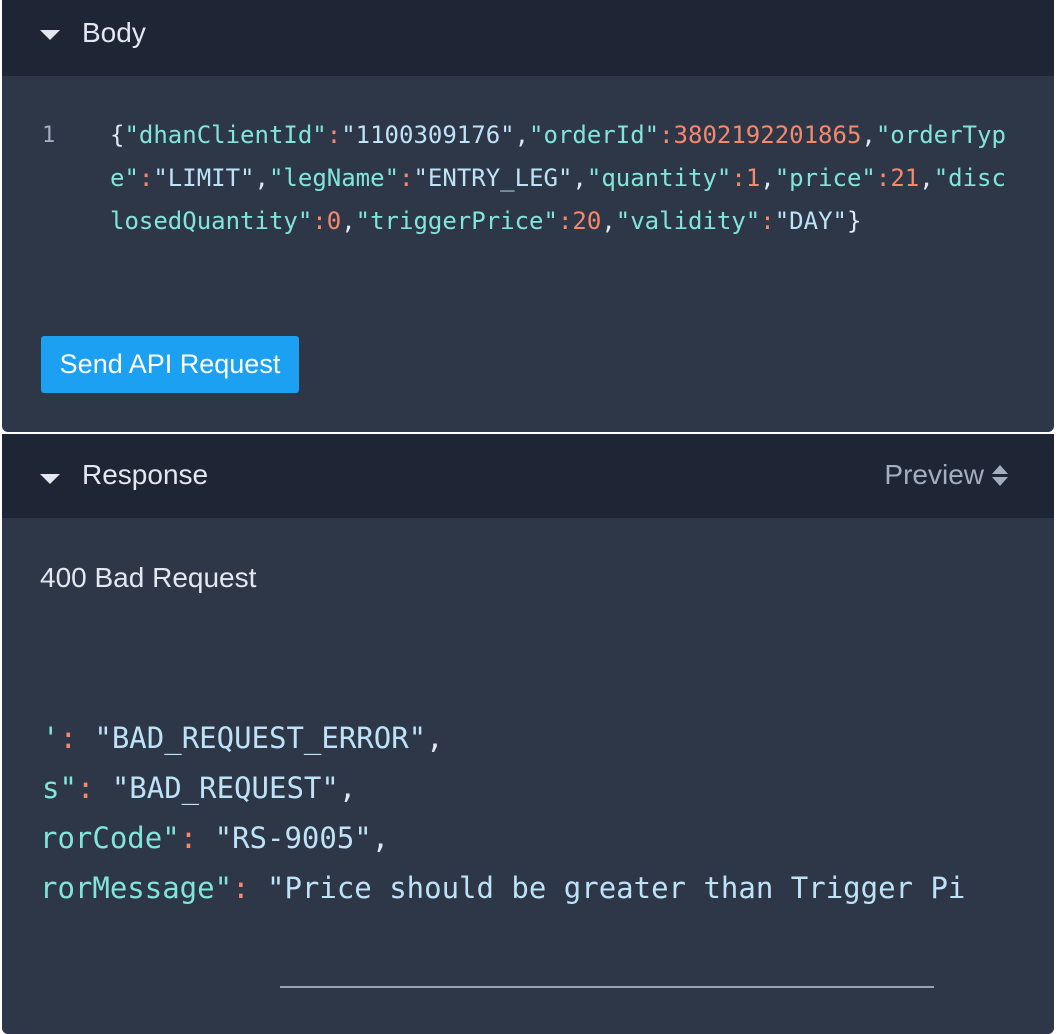 The height and width of the screenshot is (1034, 1064). I want to click on body-title: Body, so click(114, 32).